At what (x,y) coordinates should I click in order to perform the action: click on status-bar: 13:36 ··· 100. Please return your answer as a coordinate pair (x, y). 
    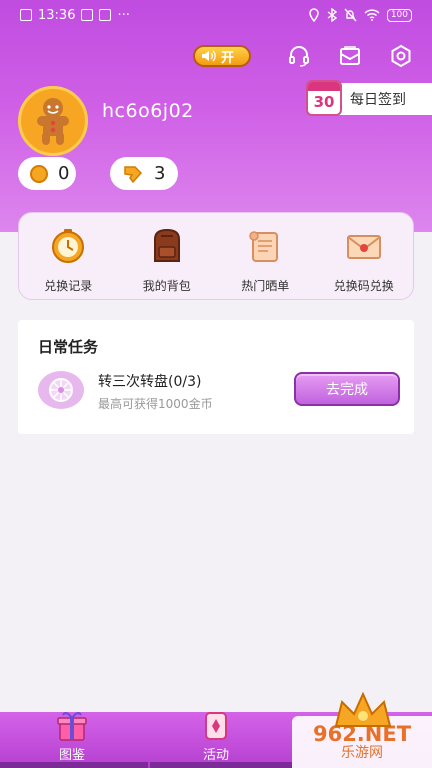
    Looking at the image, I should click on (216, 15).